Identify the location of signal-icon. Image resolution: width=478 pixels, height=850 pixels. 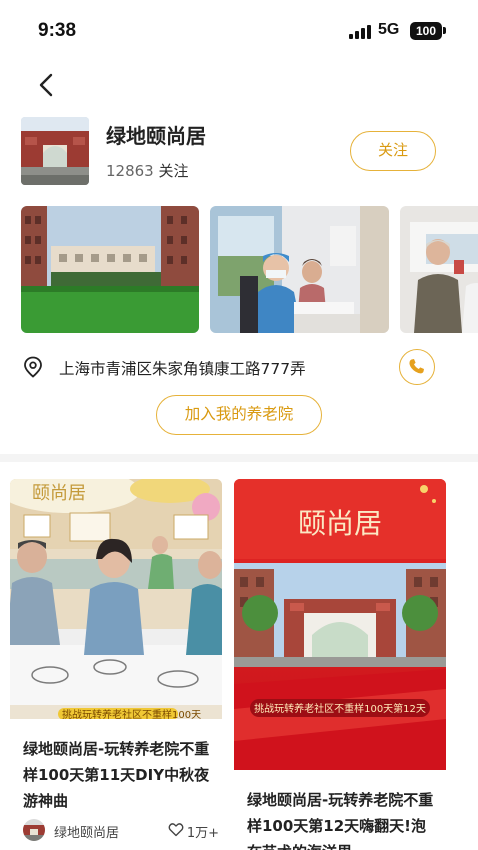
(360, 32).